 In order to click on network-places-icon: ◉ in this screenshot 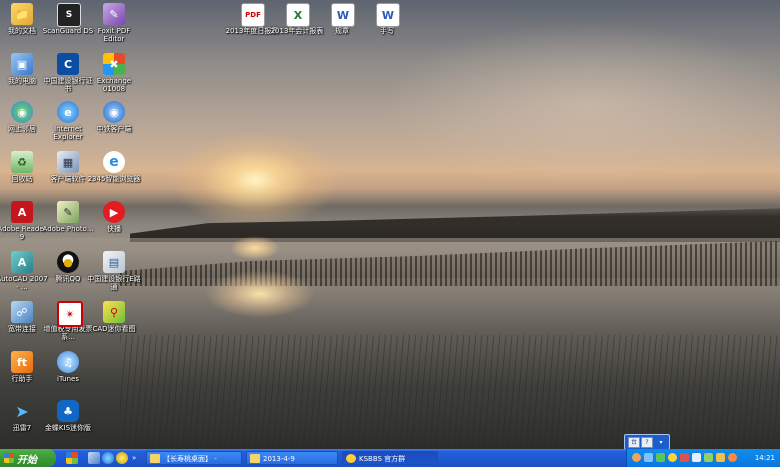, I will do `click(22, 112)`.